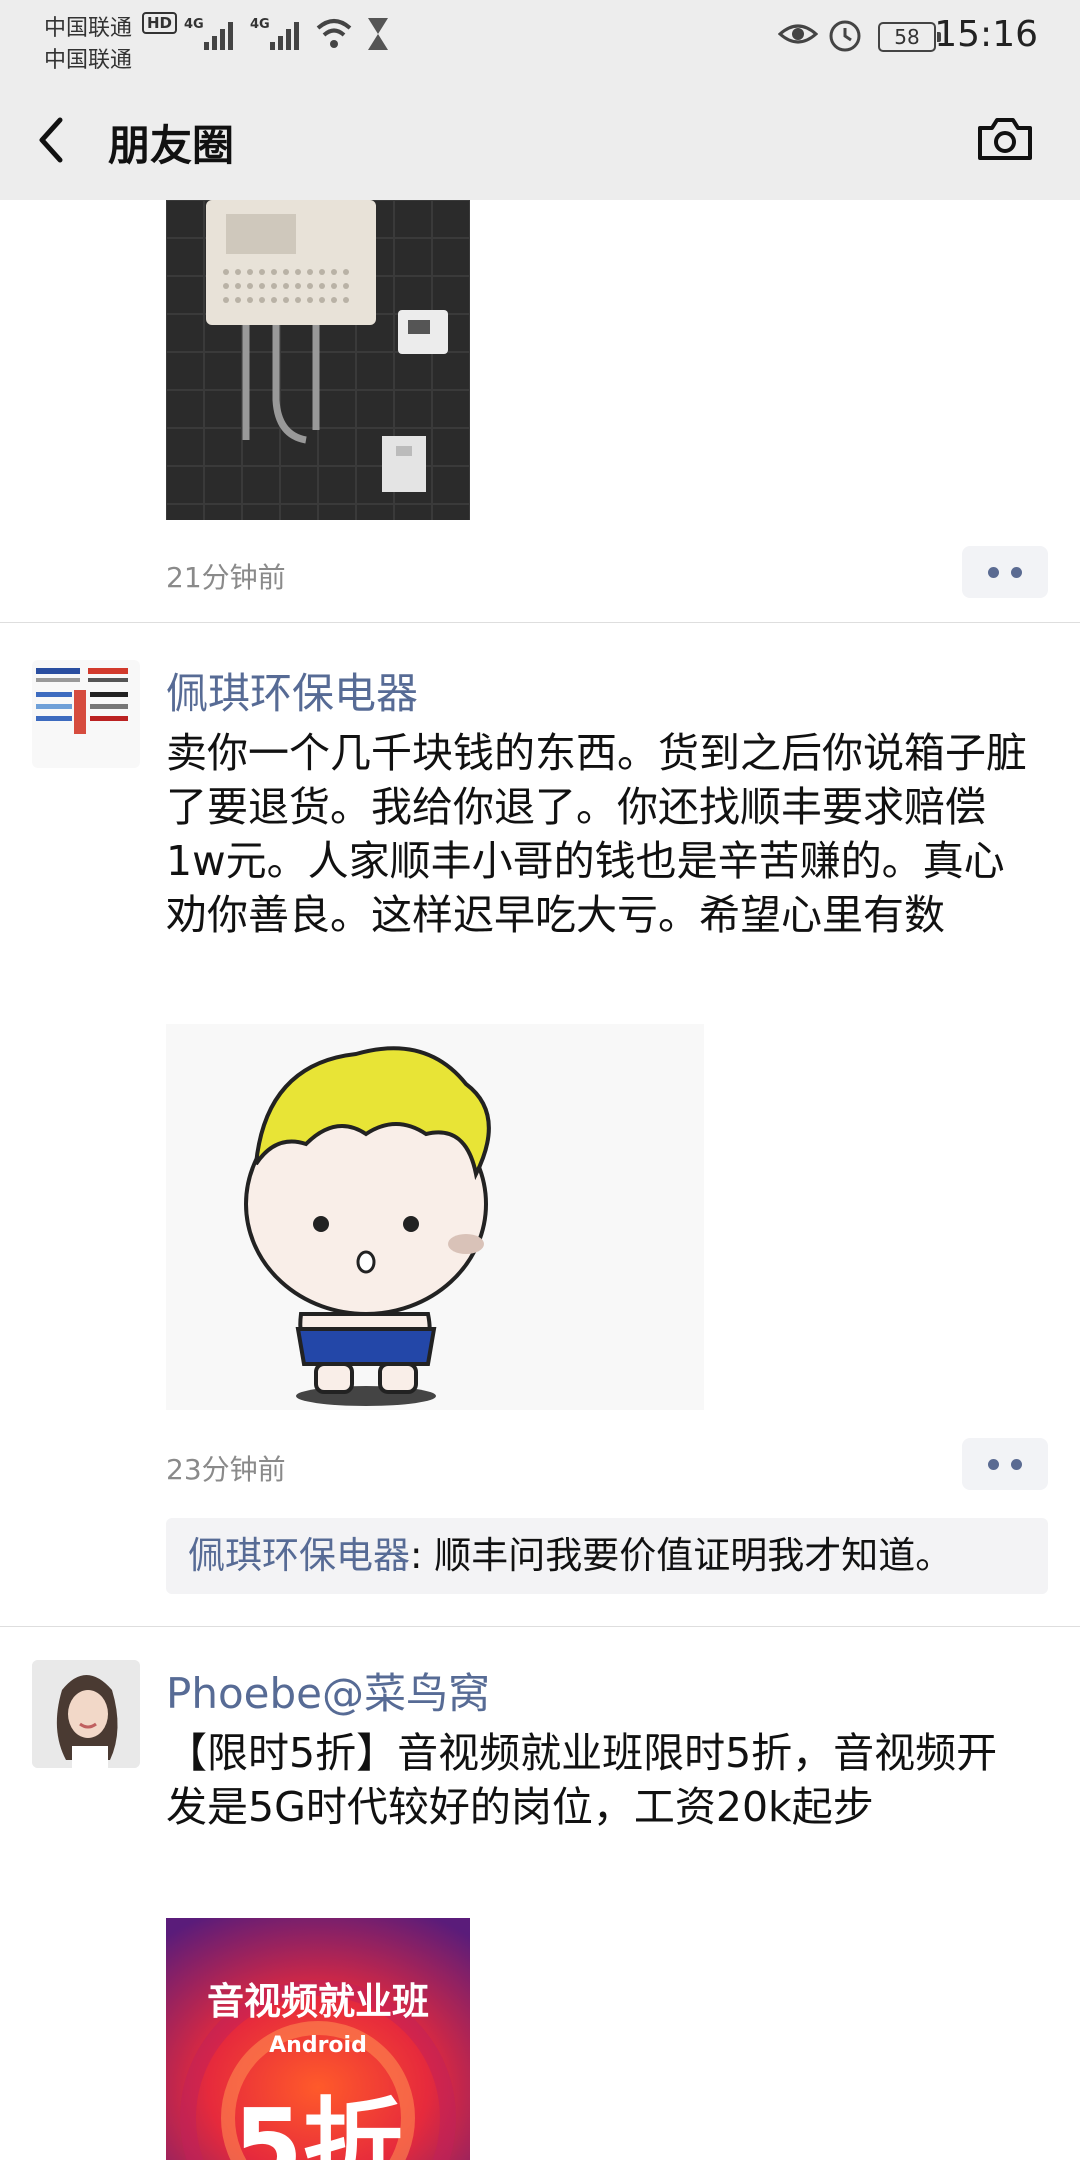 This screenshot has height=2160, width=1080. I want to click on post-author-name: 佩琪环保电器, so click(292, 690).